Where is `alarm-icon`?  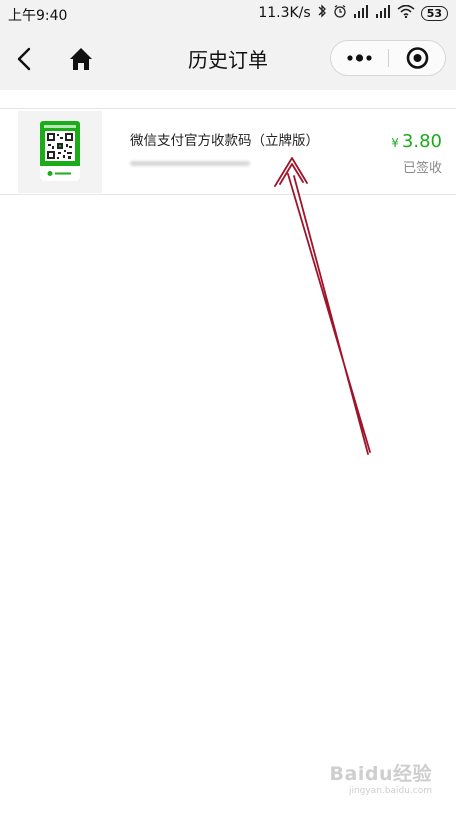 alarm-icon is located at coordinates (340, 13).